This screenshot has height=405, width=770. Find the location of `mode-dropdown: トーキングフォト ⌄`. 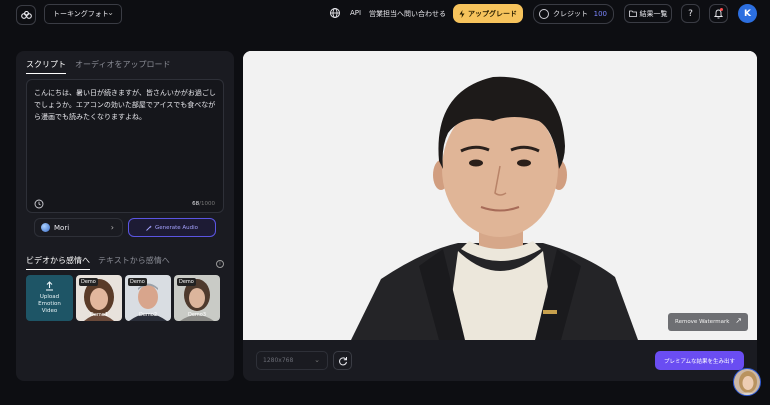

mode-dropdown: トーキングフォト ⌄ is located at coordinates (83, 14).